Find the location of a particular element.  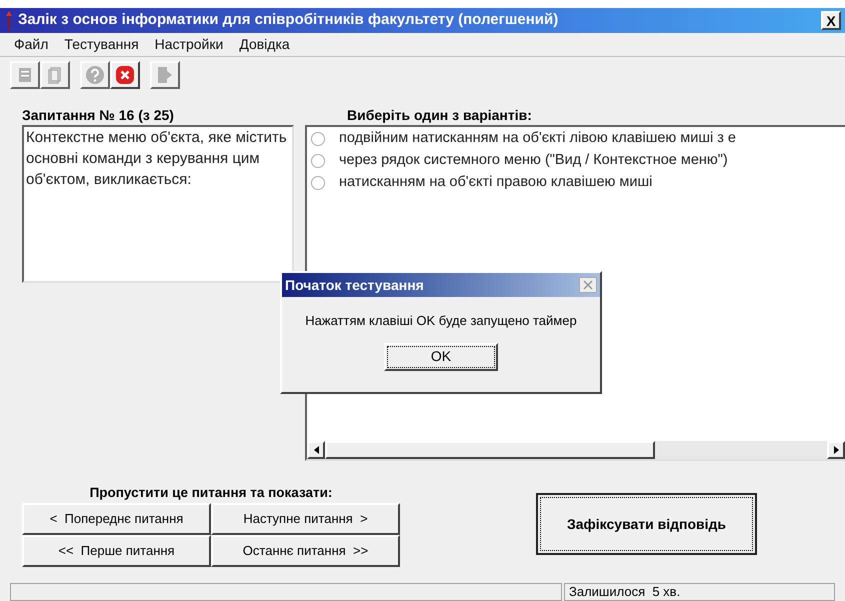

scroll-right-button is located at coordinates (836, 450).